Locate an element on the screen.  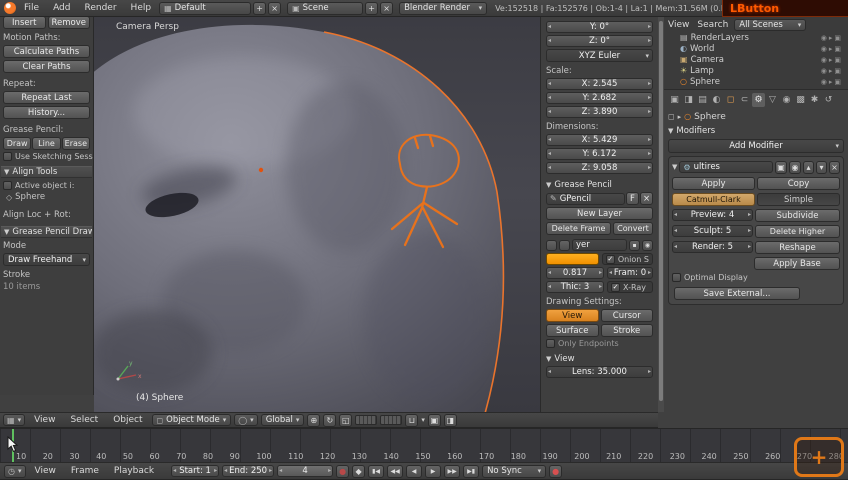
scene-add-button: + is located at coordinates (372, 8).